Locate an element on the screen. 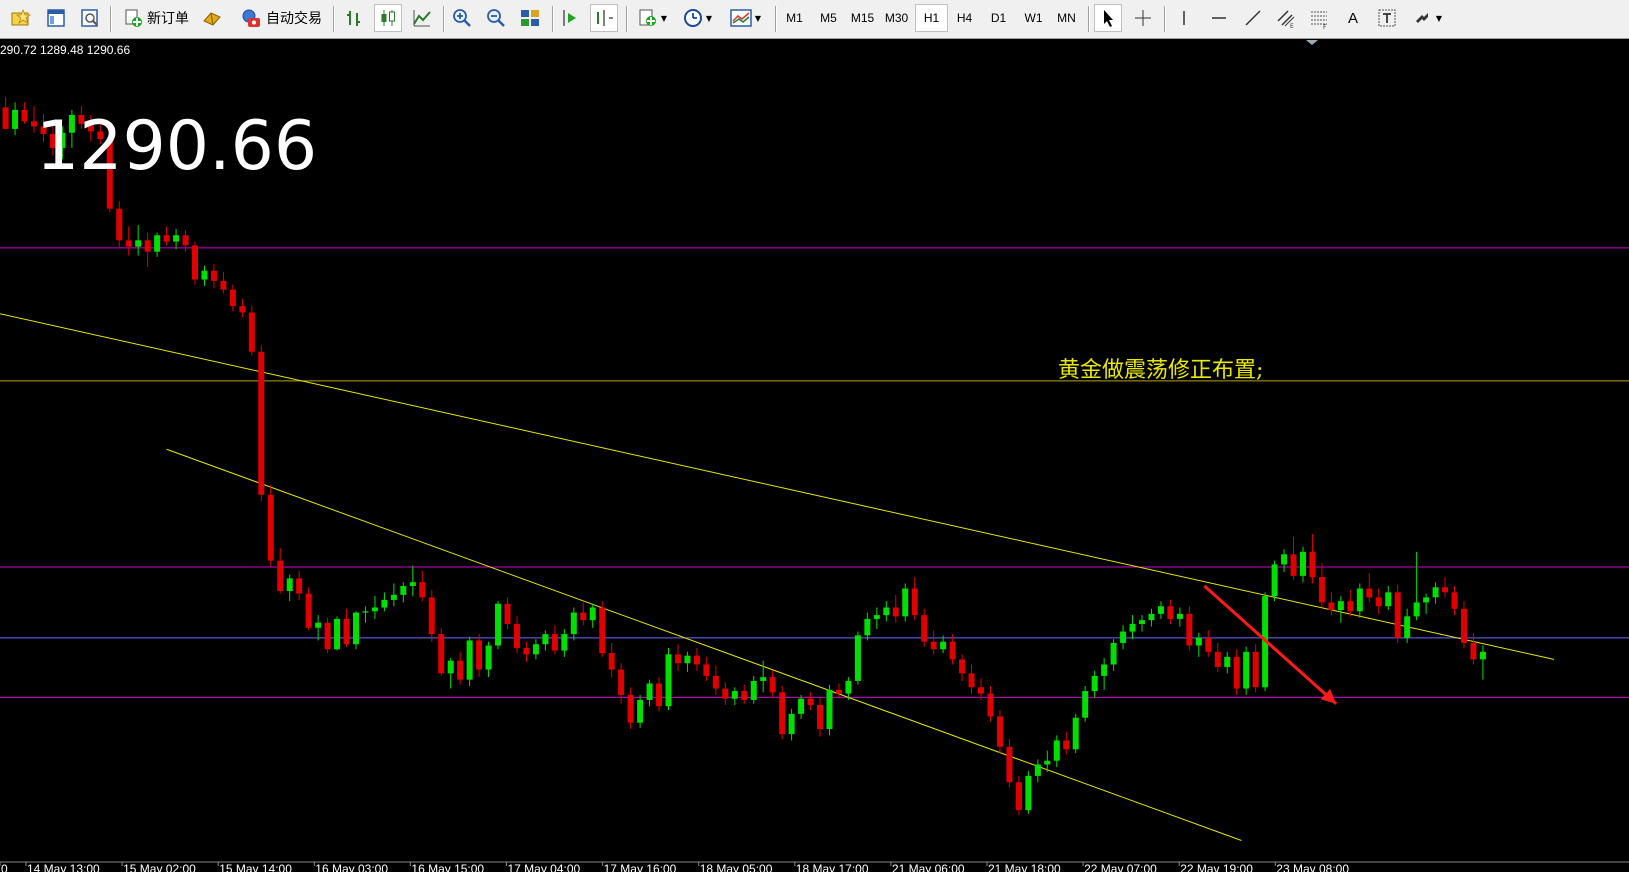 This screenshot has height=872, width=1629. chart-shift-button is located at coordinates (604, 18).